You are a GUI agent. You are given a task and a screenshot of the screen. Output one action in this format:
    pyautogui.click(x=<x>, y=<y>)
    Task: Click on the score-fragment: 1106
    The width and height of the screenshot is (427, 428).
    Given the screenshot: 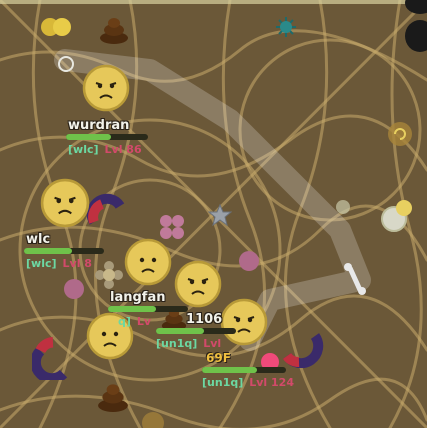 What is the action you would take?
    pyautogui.click(x=204, y=319)
    